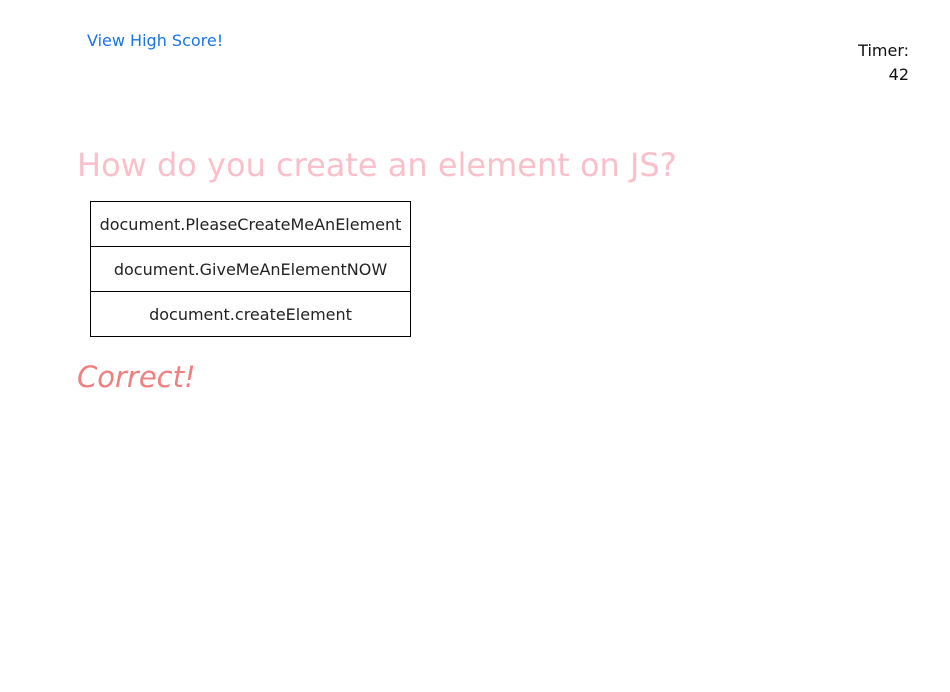  I want to click on answer-feedback: Correct!, so click(136, 377).